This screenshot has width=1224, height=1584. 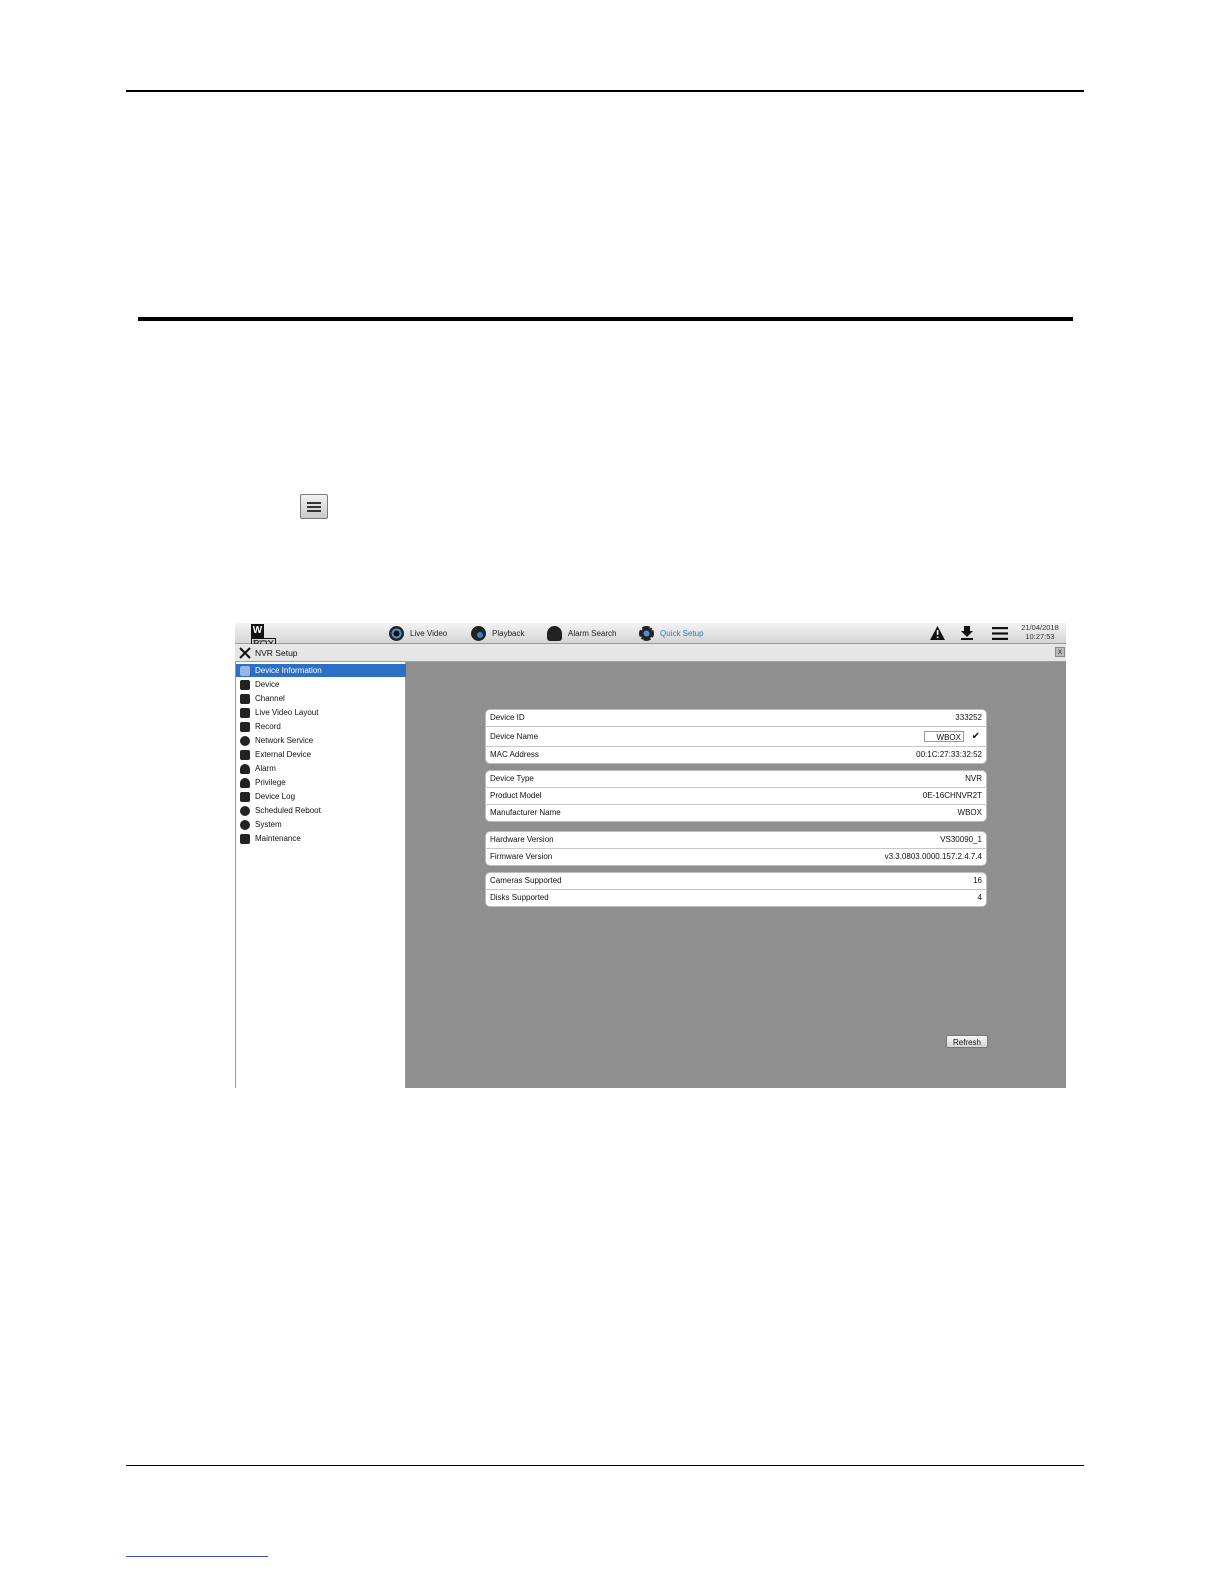 What do you see at coordinates (269, 638) in the screenshot?
I see `wbox-logo: WBOX by Hikvision` at bounding box center [269, 638].